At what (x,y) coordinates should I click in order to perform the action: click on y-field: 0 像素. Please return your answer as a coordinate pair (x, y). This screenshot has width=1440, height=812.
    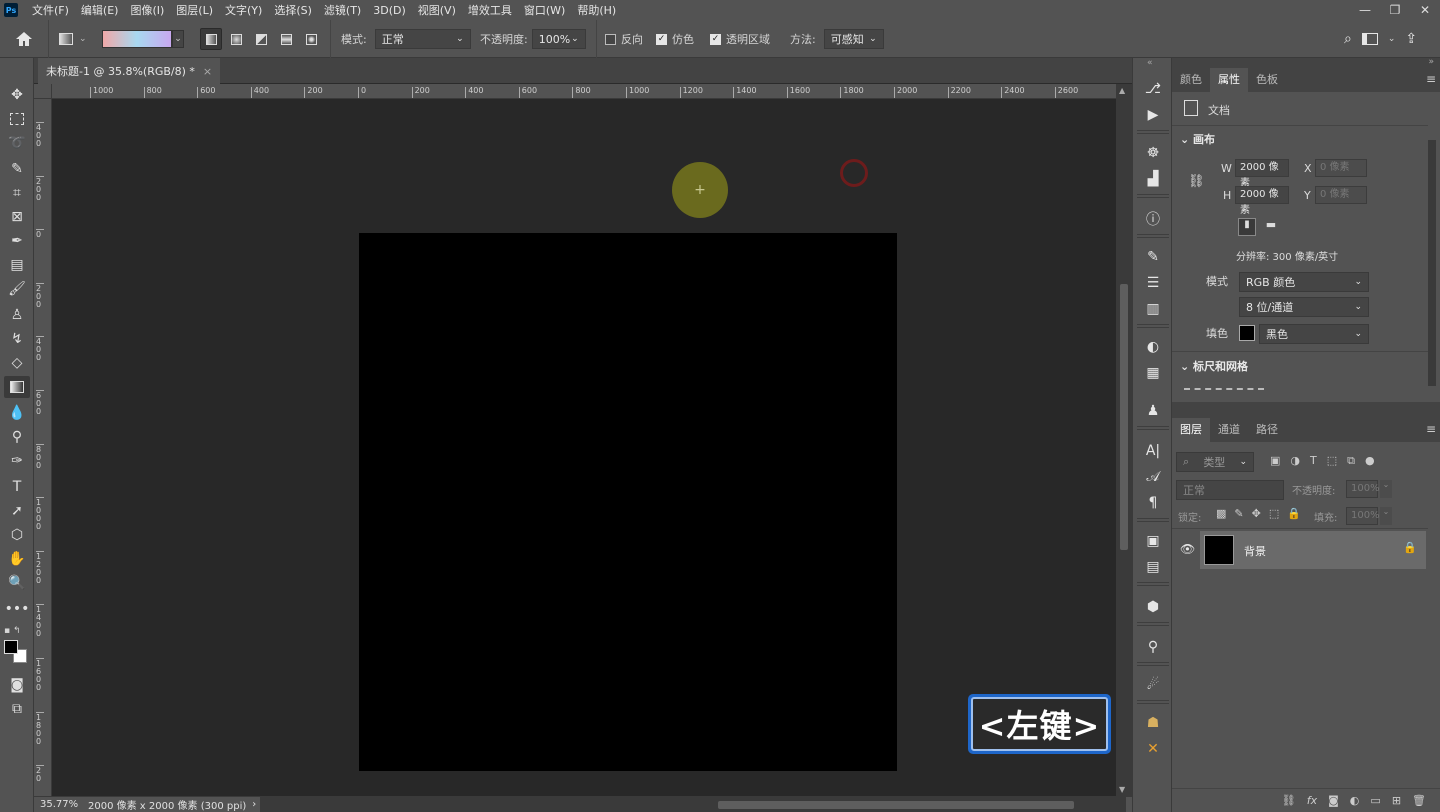
    Looking at the image, I should click on (1341, 195).